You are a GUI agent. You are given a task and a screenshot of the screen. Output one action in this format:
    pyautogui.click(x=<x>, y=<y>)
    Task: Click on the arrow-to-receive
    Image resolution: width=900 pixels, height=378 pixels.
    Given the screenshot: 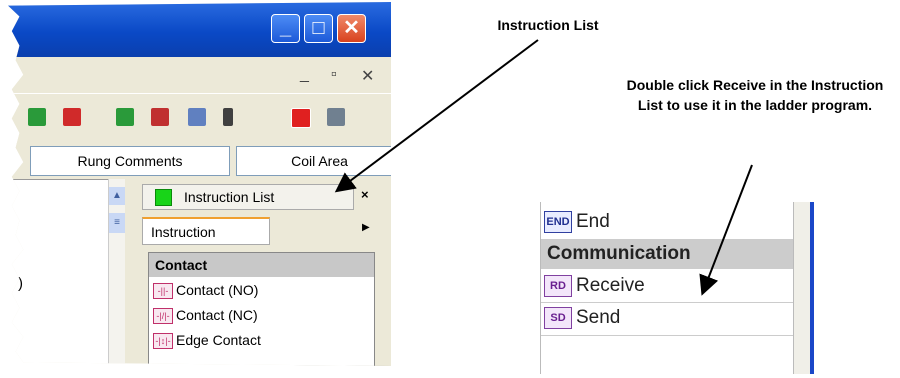 What is the action you would take?
    pyautogui.click(x=726, y=230)
    